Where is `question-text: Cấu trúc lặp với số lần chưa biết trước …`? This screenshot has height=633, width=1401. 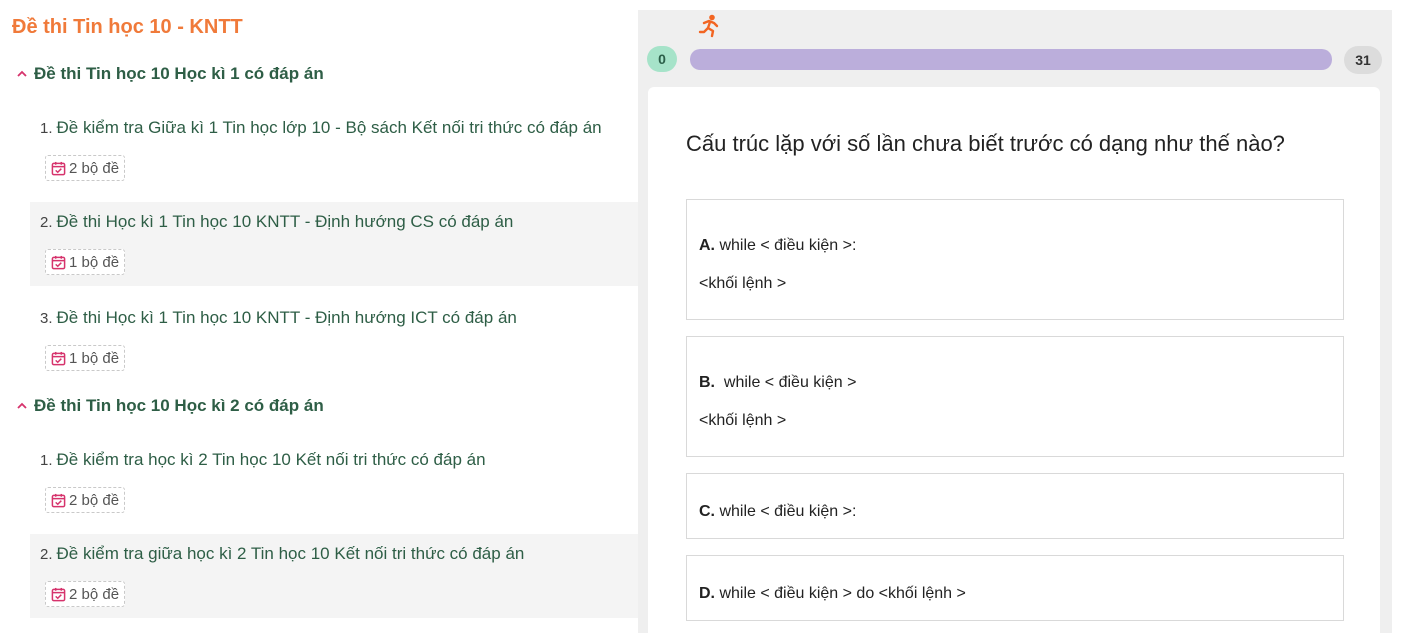 question-text: Cấu trúc lặp với số lần chưa biết trước … is located at coordinates (985, 143).